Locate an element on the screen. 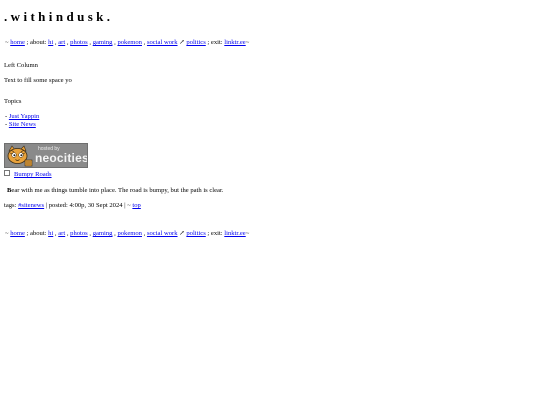 The width and height of the screenshot is (540, 405). site-title: .withindusk. is located at coordinates (59, 16).